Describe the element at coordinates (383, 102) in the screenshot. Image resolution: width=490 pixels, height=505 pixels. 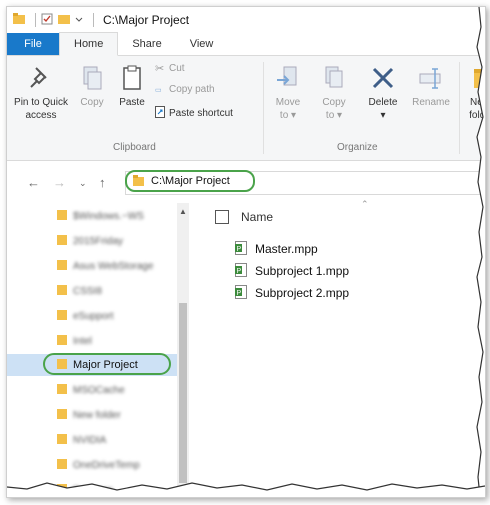
I see `delete-label: Delete` at that location.